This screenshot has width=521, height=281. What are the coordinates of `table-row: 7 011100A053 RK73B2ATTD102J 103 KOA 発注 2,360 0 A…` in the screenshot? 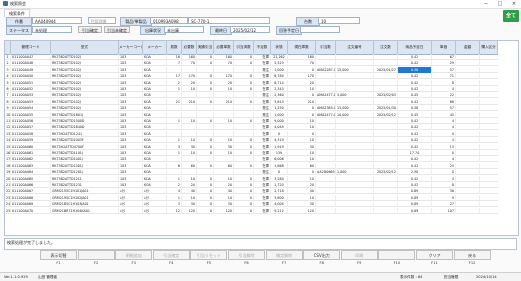 It's located at (251, 95).